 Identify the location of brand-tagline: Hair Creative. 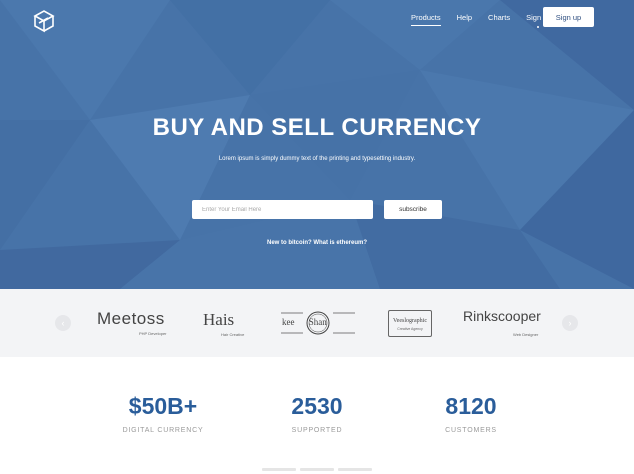
(233, 334).